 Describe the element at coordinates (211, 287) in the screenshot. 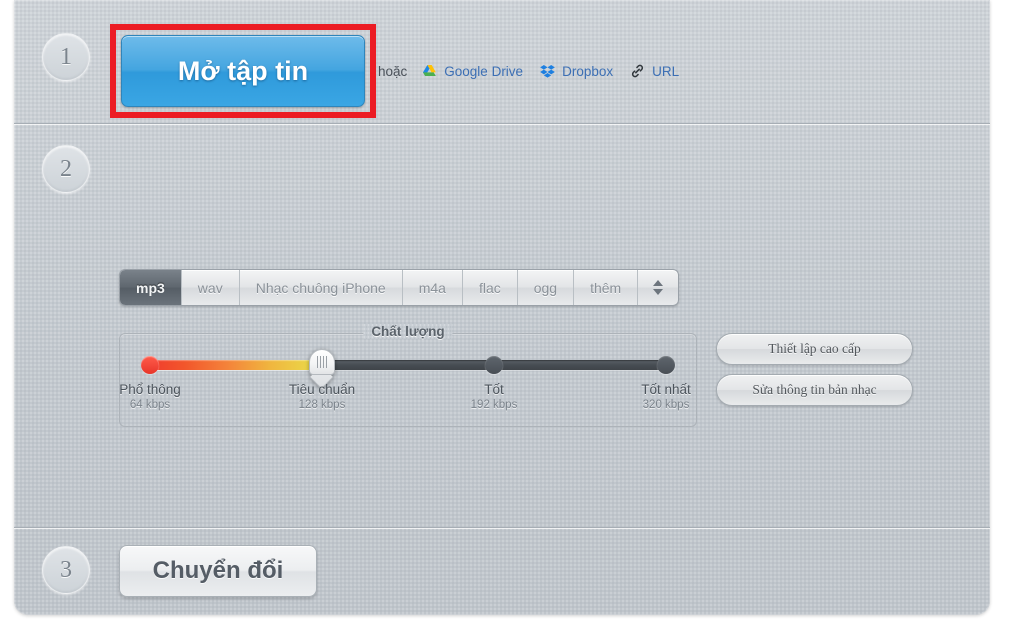

I see `format-tab-wav: wav` at that location.